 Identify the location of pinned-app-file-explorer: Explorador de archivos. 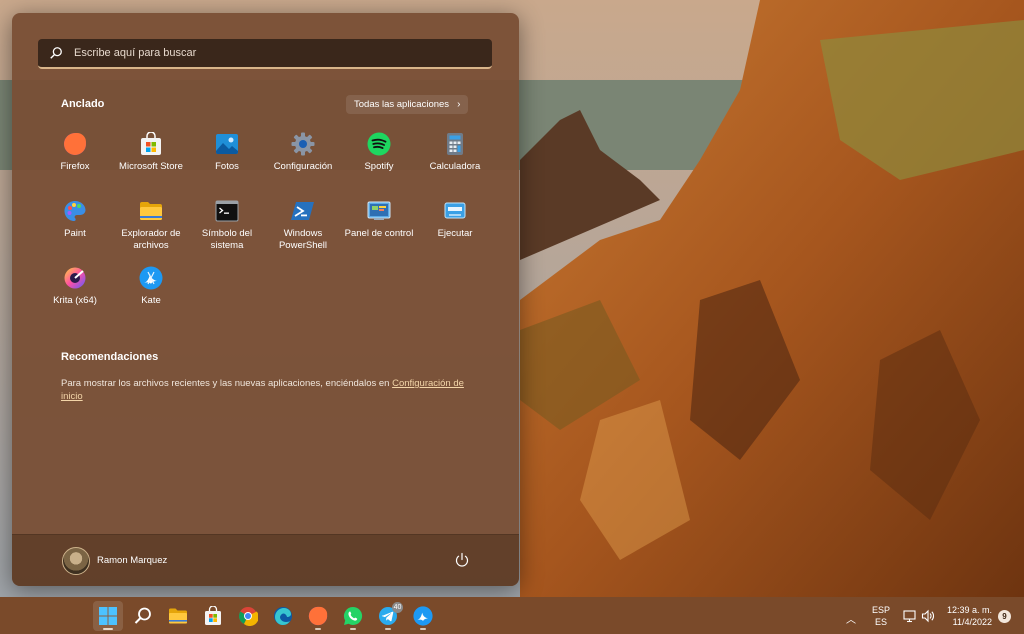
(151, 228).